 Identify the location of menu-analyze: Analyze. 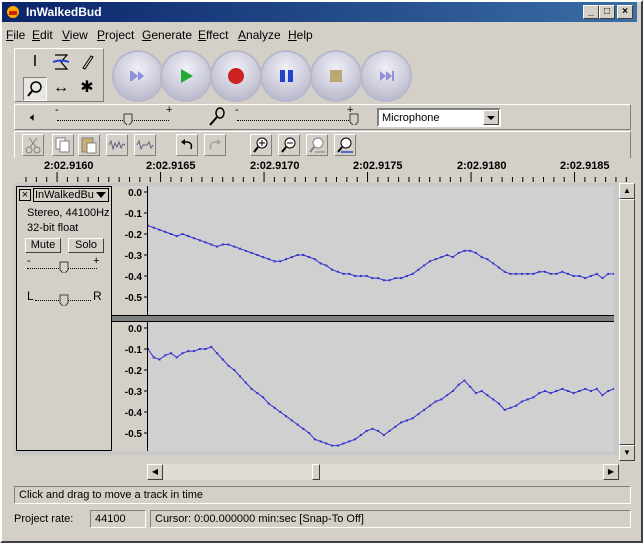
(259, 35).